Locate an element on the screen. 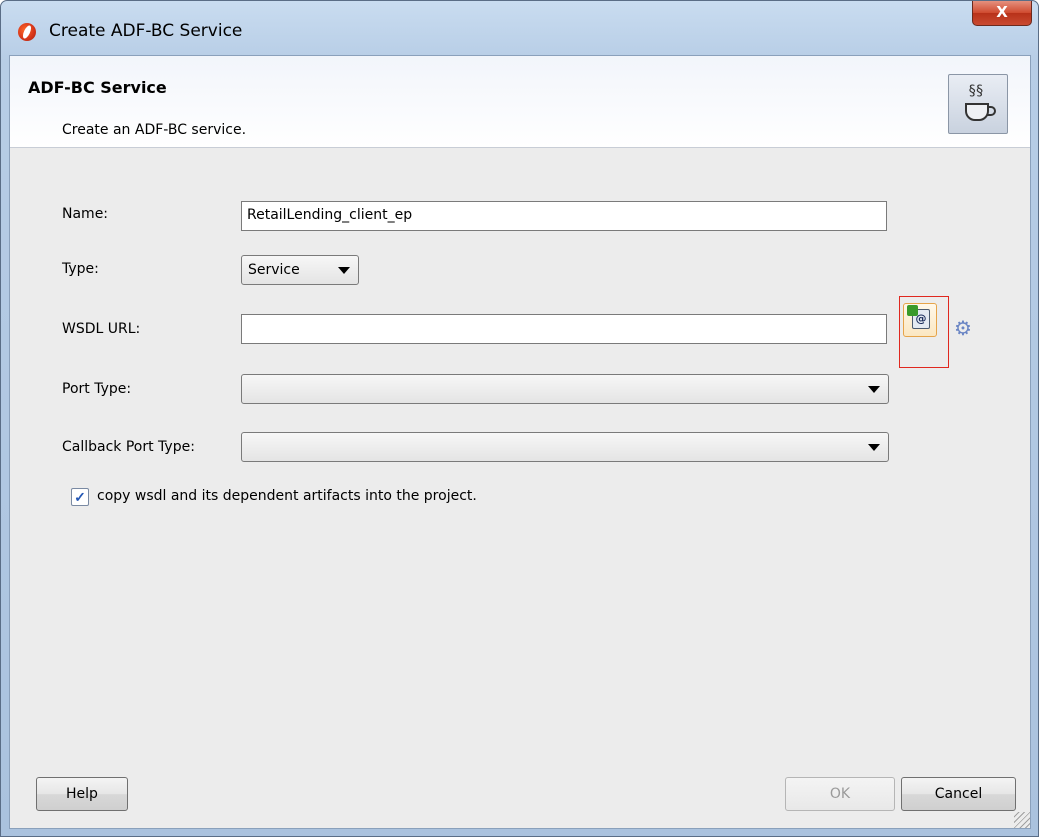  port-type-select is located at coordinates (565, 389).